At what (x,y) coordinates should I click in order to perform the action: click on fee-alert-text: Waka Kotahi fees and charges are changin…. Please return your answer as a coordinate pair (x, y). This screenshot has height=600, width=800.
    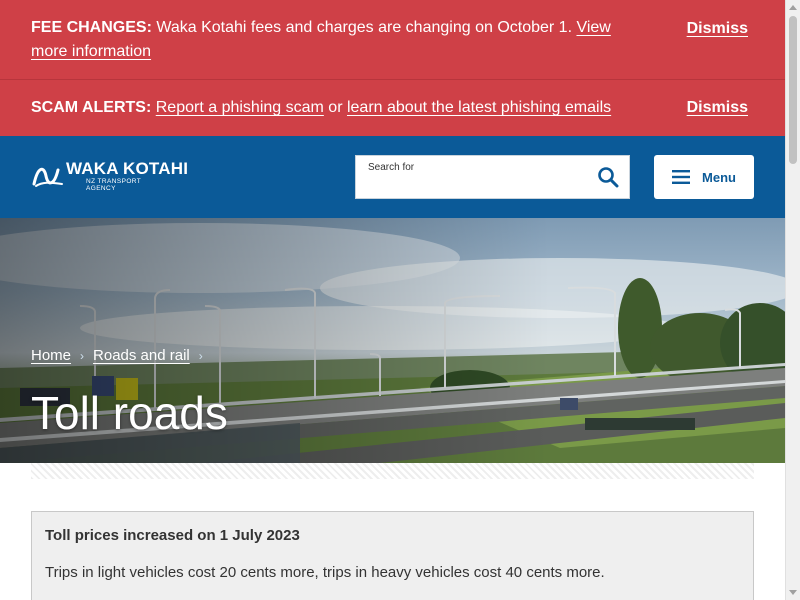
    Looking at the image, I should click on (364, 27).